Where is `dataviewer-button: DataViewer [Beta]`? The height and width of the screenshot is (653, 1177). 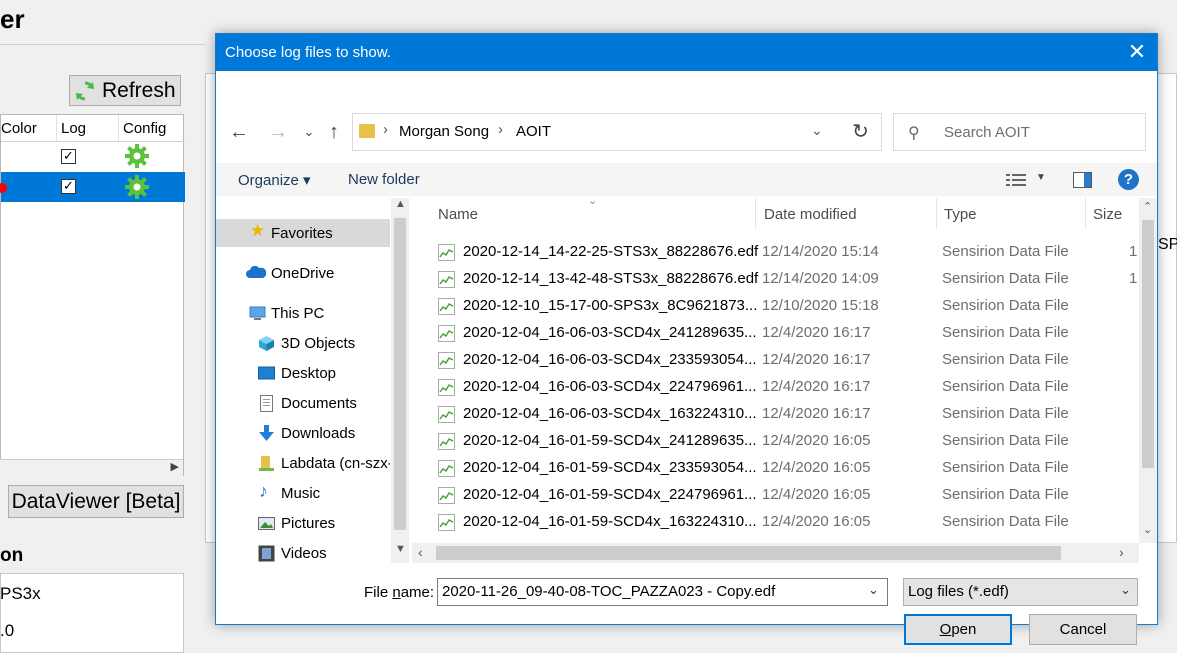 dataviewer-button: DataViewer [Beta] is located at coordinates (96, 501).